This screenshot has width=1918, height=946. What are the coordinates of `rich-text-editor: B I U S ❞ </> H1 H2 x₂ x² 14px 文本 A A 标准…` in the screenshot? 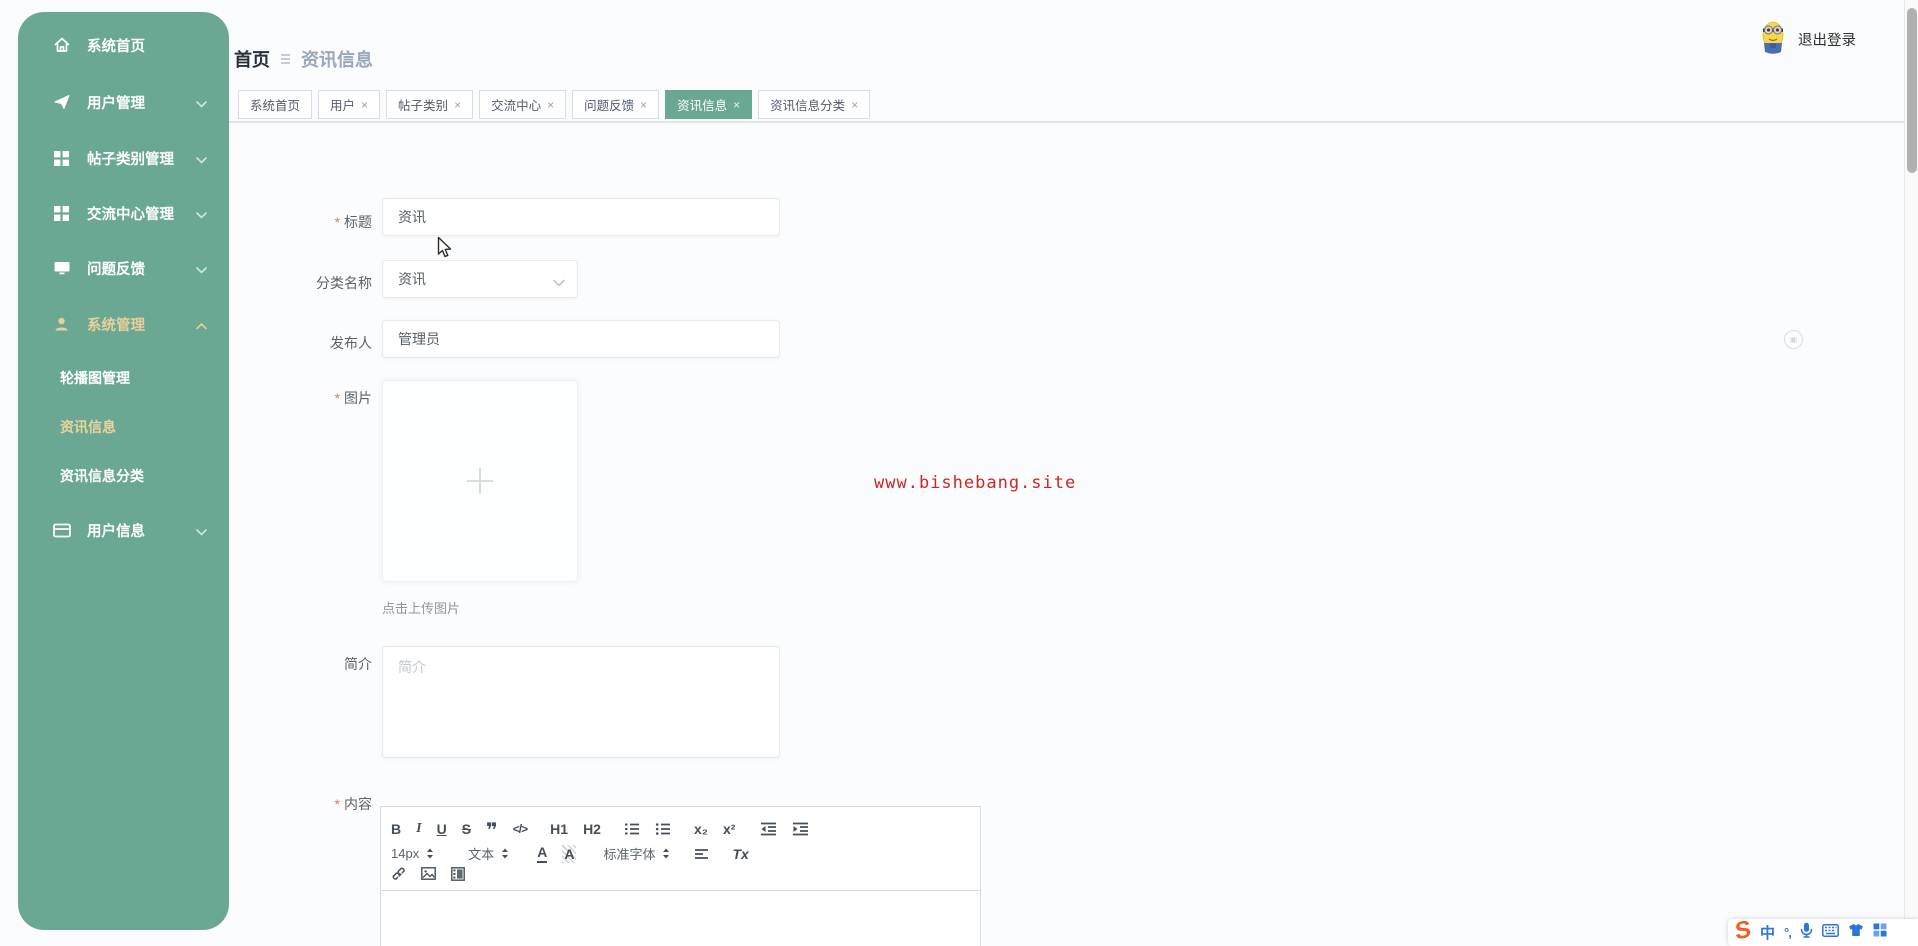 It's located at (680, 876).